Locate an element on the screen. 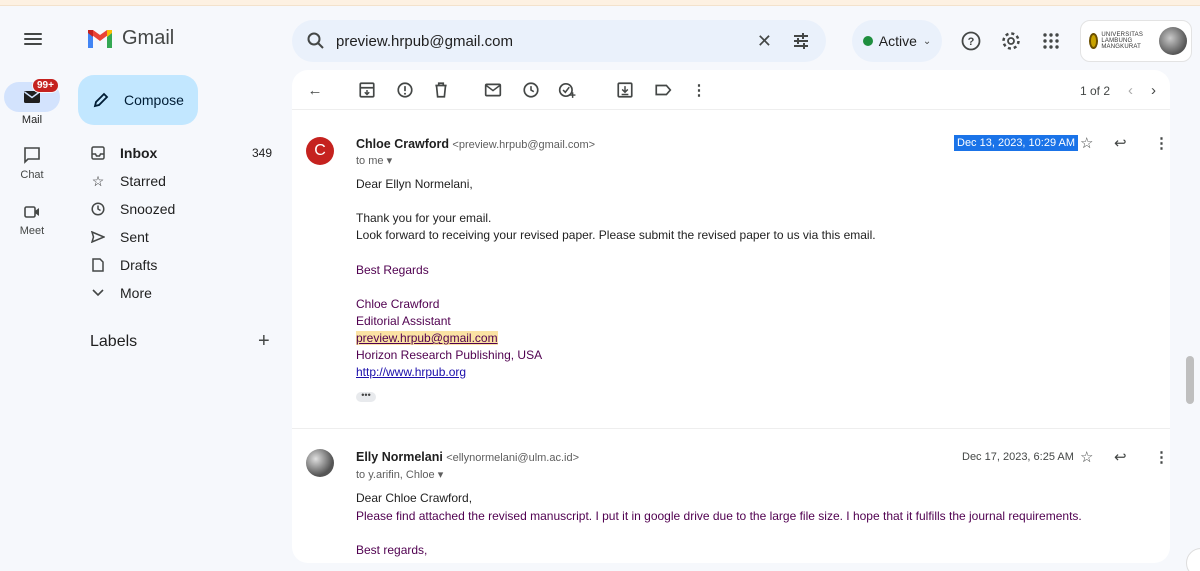  search-icon is located at coordinates (316, 41).